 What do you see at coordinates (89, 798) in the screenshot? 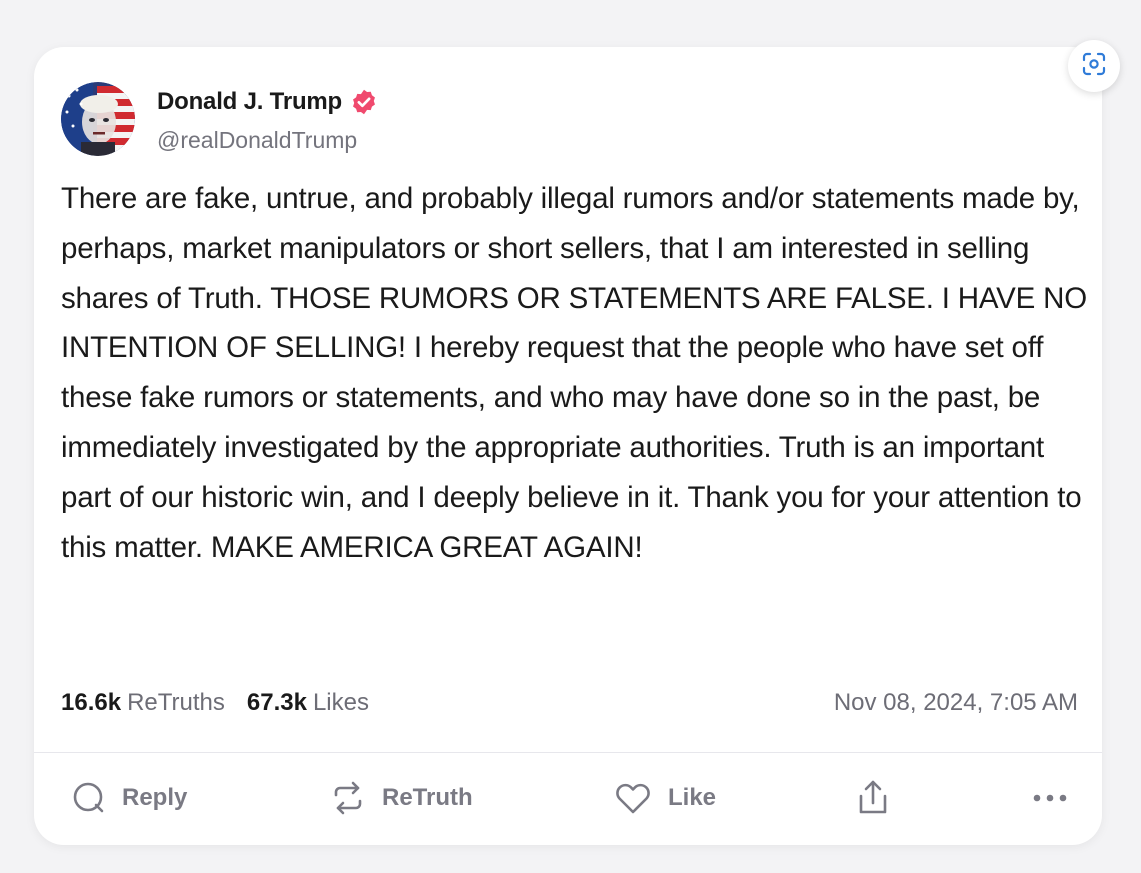
I see `reply-icon` at bounding box center [89, 798].